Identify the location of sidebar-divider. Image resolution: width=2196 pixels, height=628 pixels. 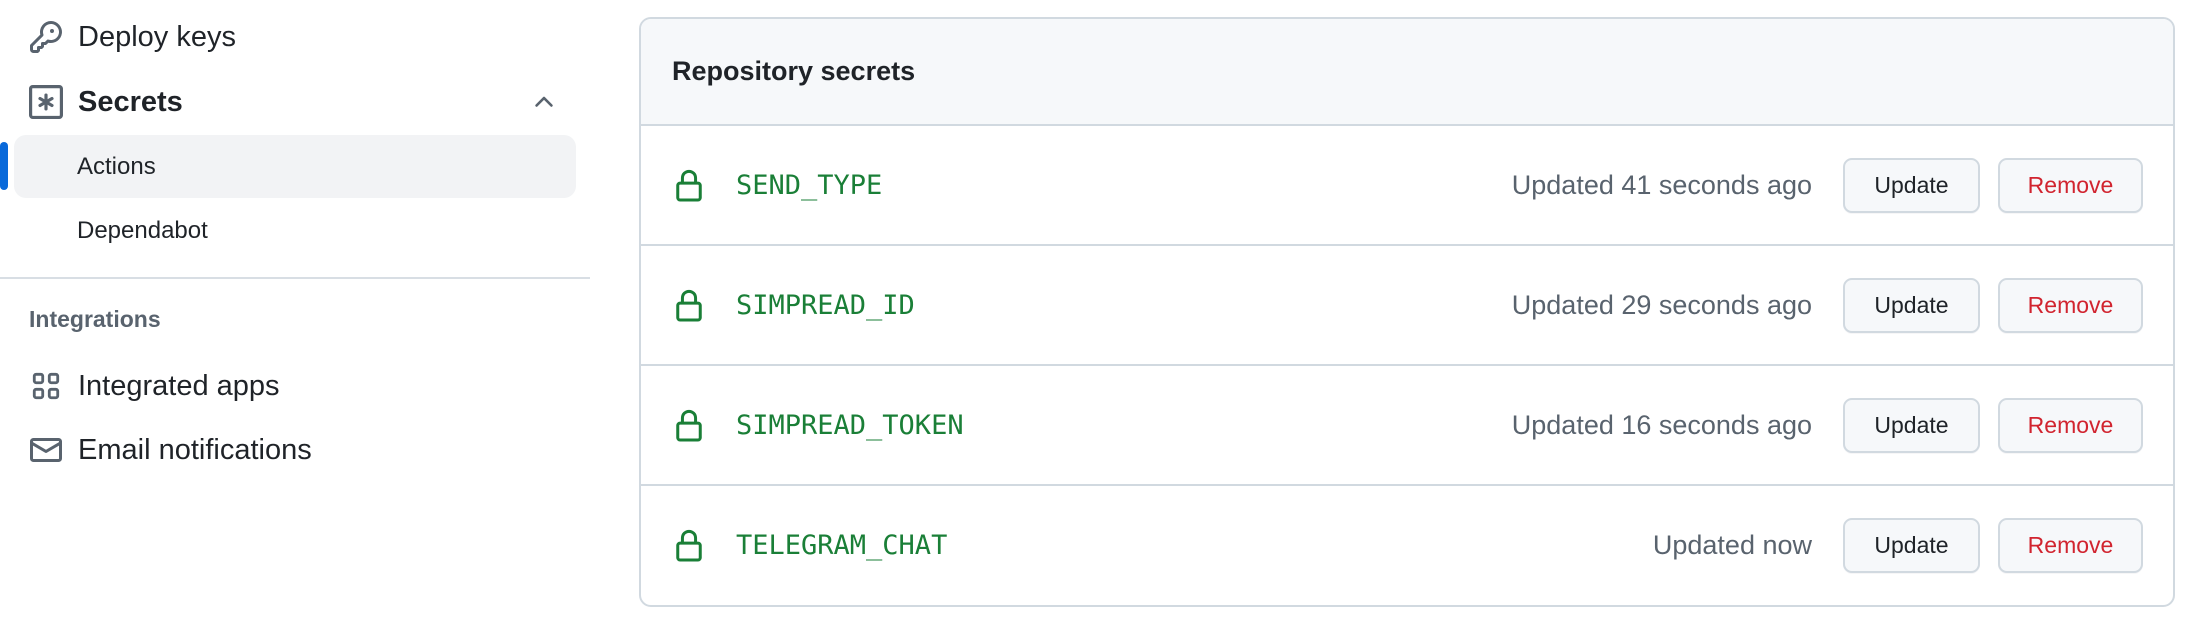
(295, 278).